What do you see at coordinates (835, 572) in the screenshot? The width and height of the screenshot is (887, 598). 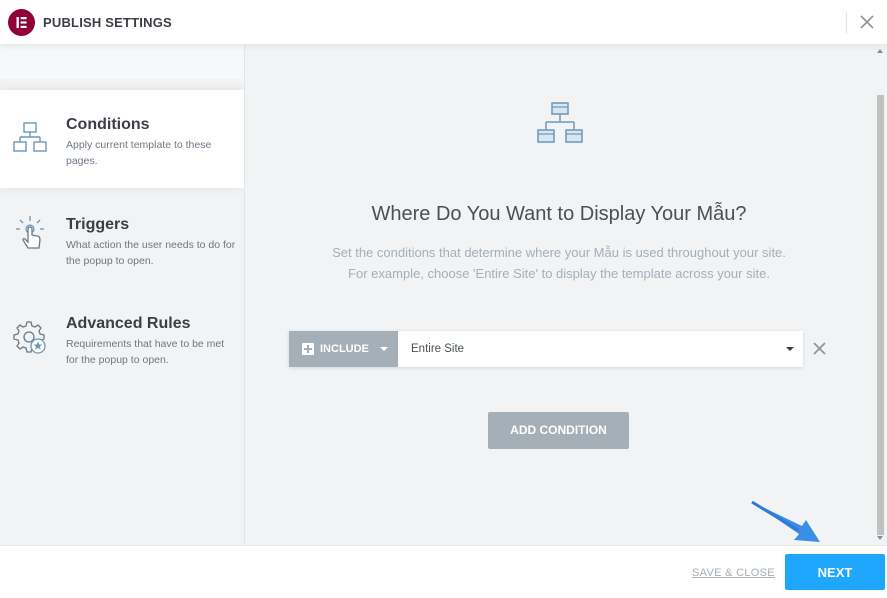 I see `next-button: NEXT` at bounding box center [835, 572].